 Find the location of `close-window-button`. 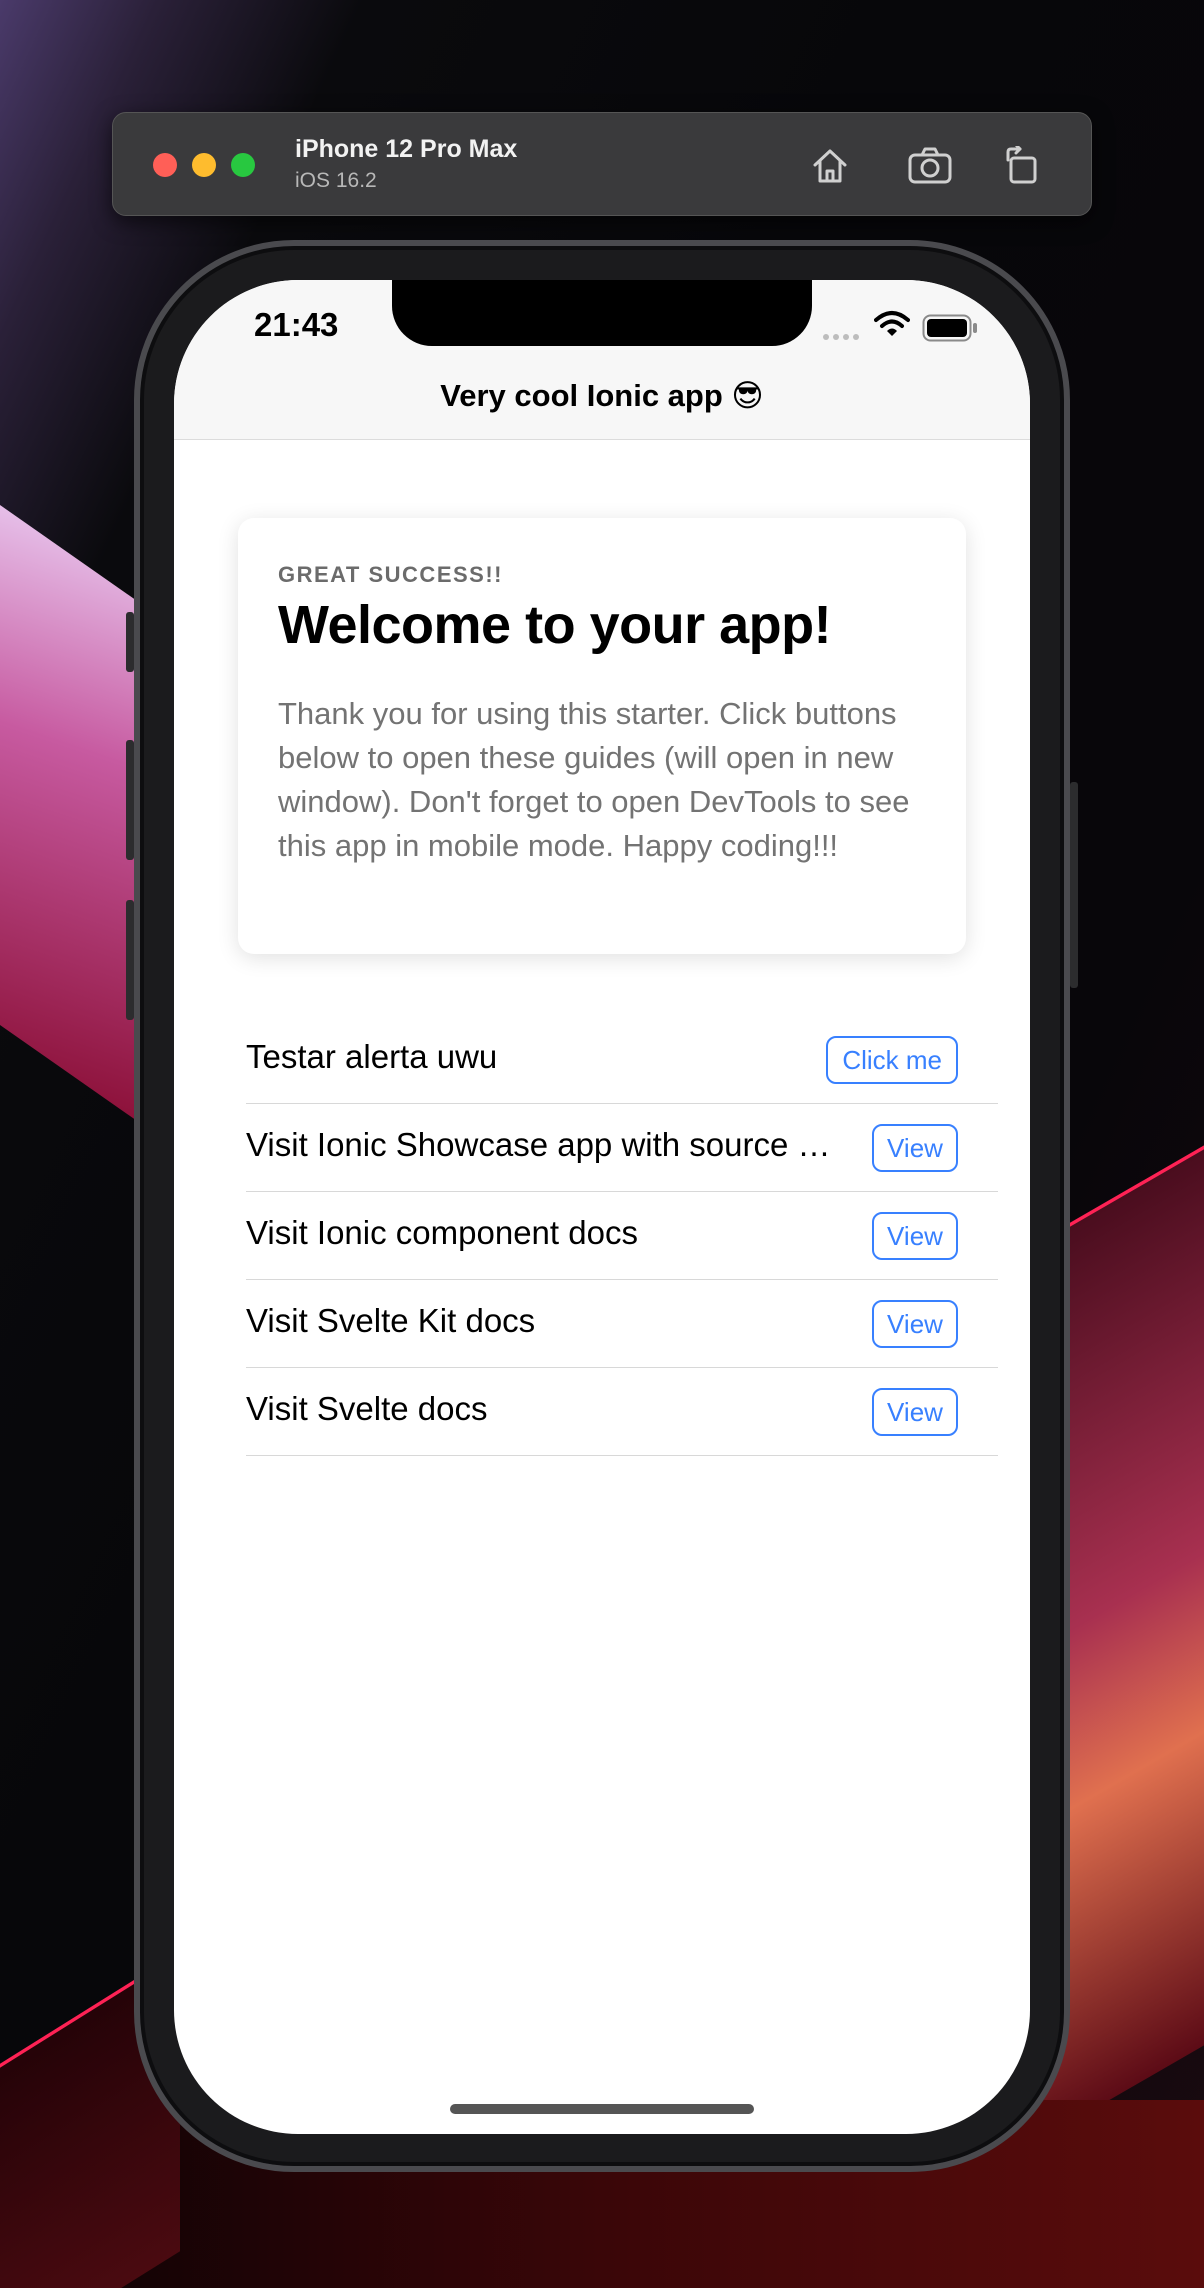

close-window-button is located at coordinates (165, 165).